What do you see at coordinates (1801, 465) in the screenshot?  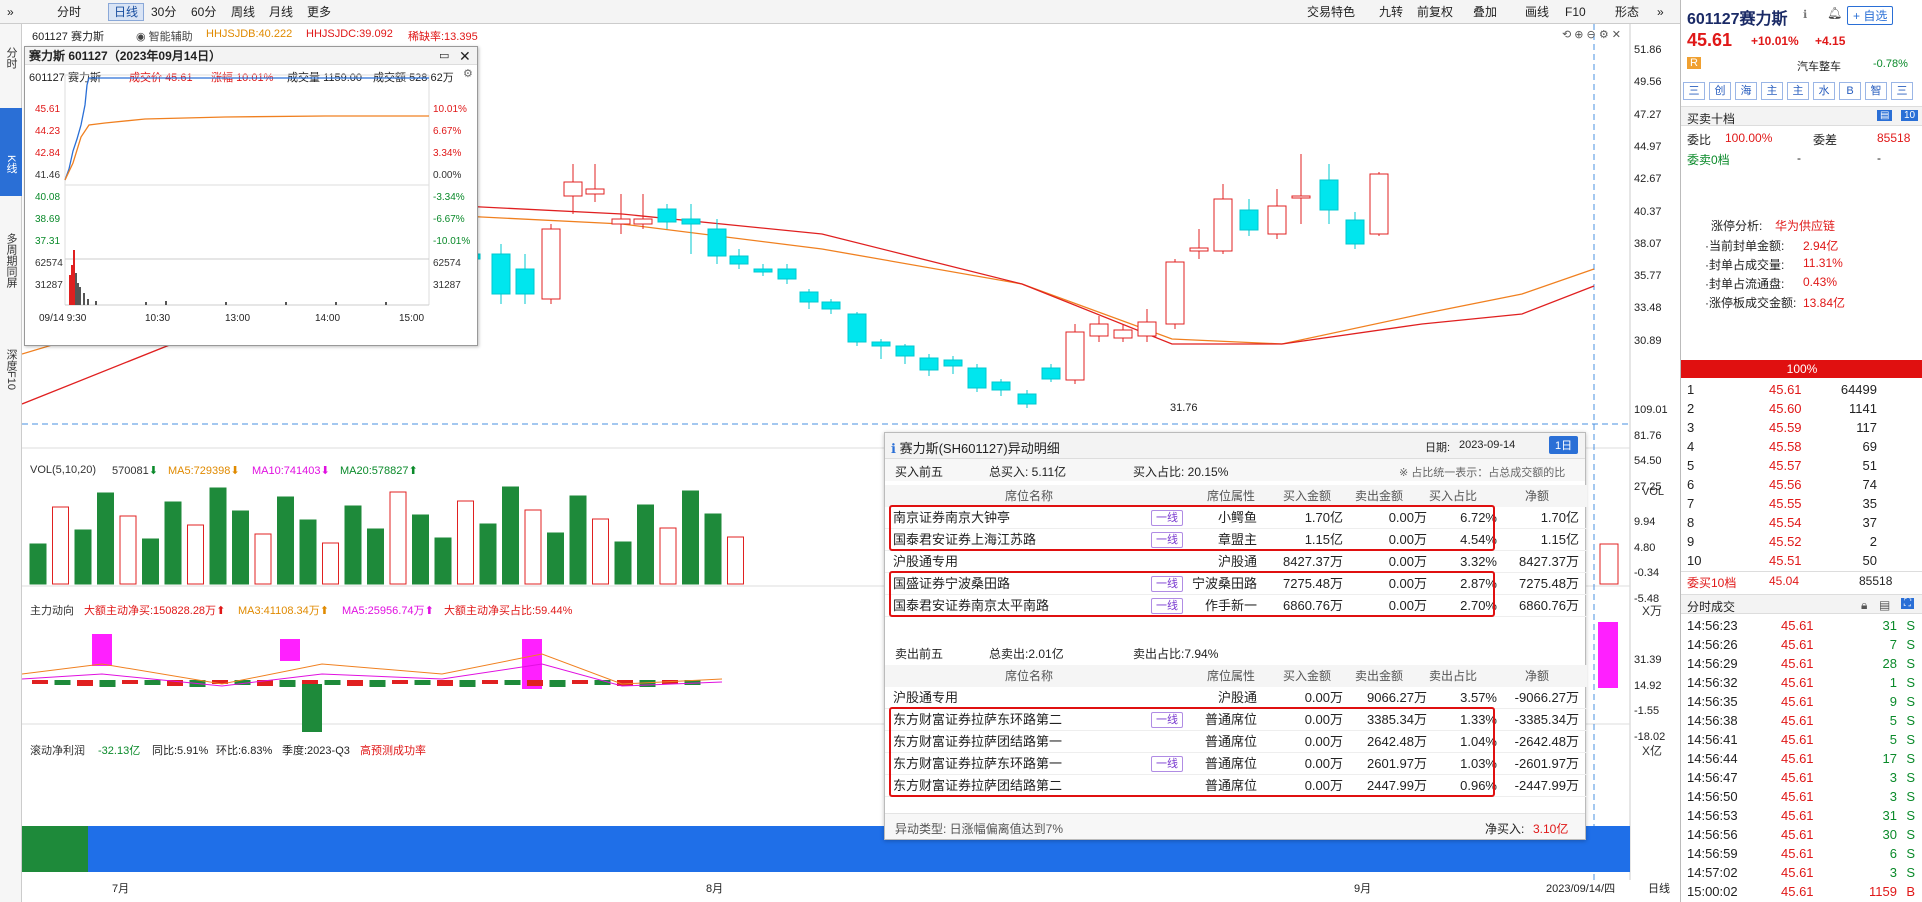 I see `bid-row: 5 45.57 51` at bounding box center [1801, 465].